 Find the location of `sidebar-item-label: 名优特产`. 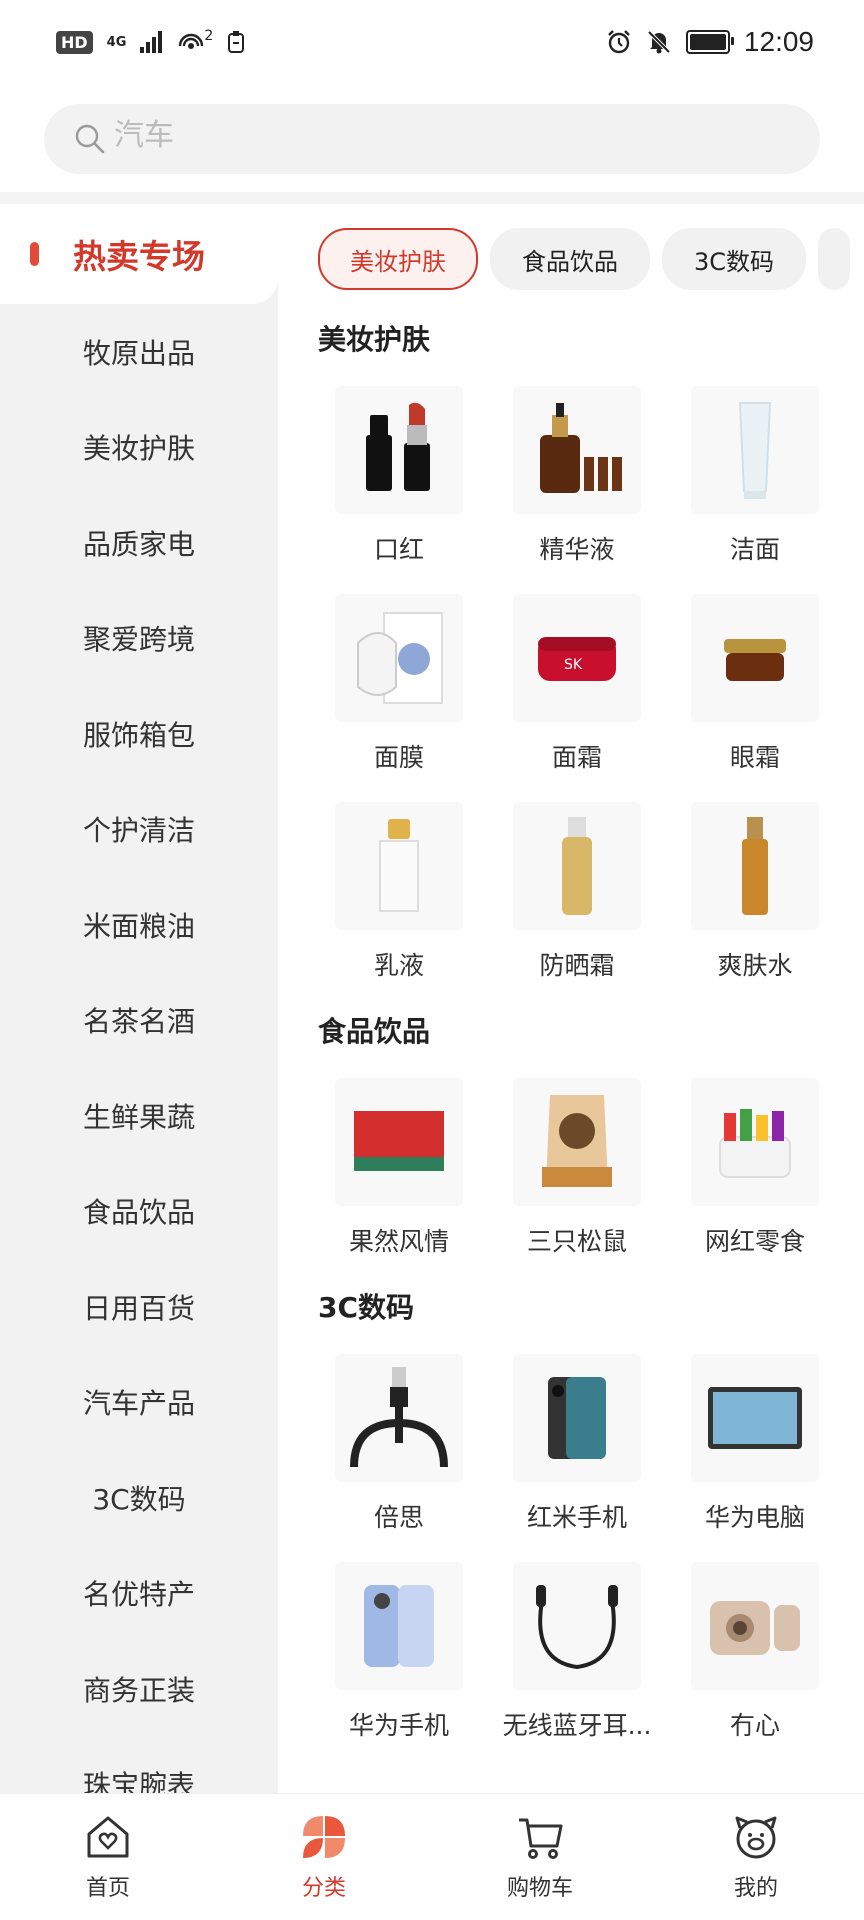

sidebar-item-label: 名优特产 is located at coordinates (138, 1595).